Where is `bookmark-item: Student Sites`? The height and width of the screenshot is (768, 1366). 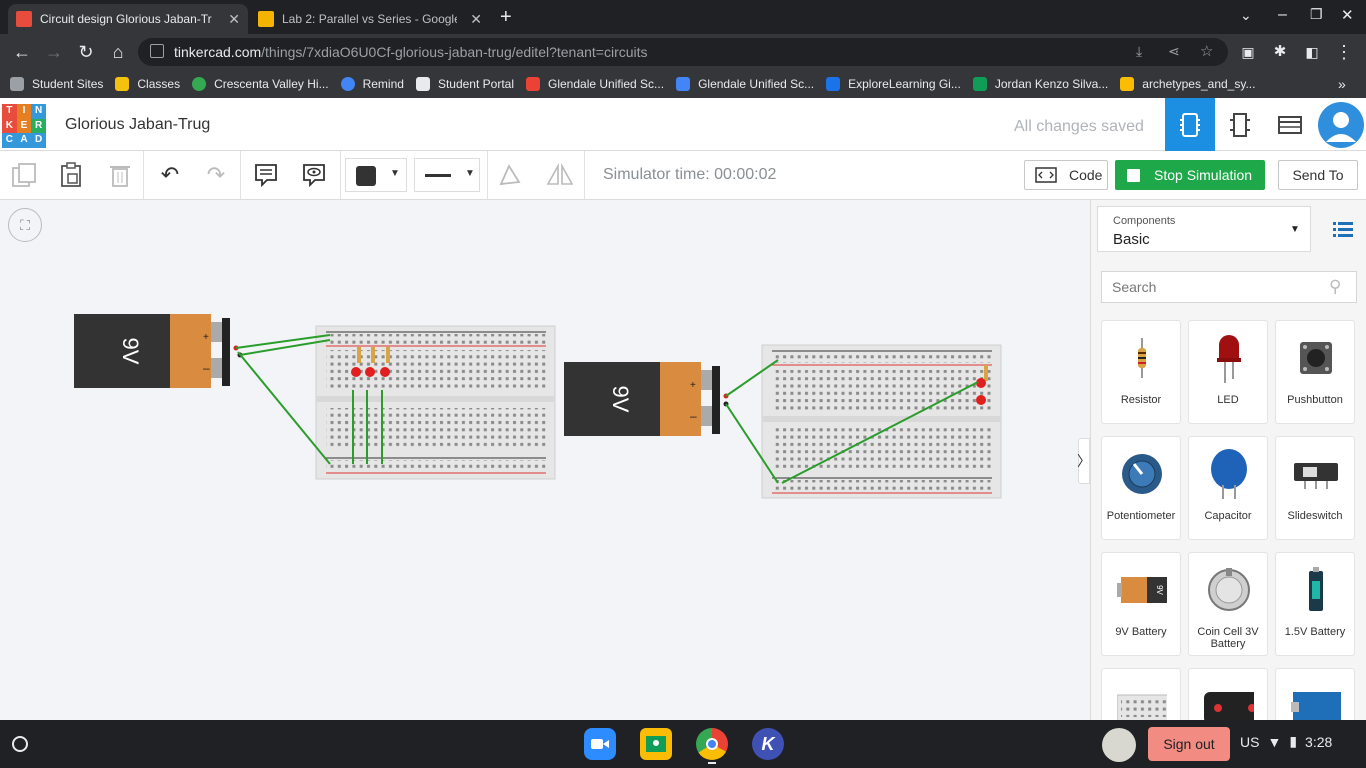
bookmark-item: Student Sites is located at coordinates (56, 84).